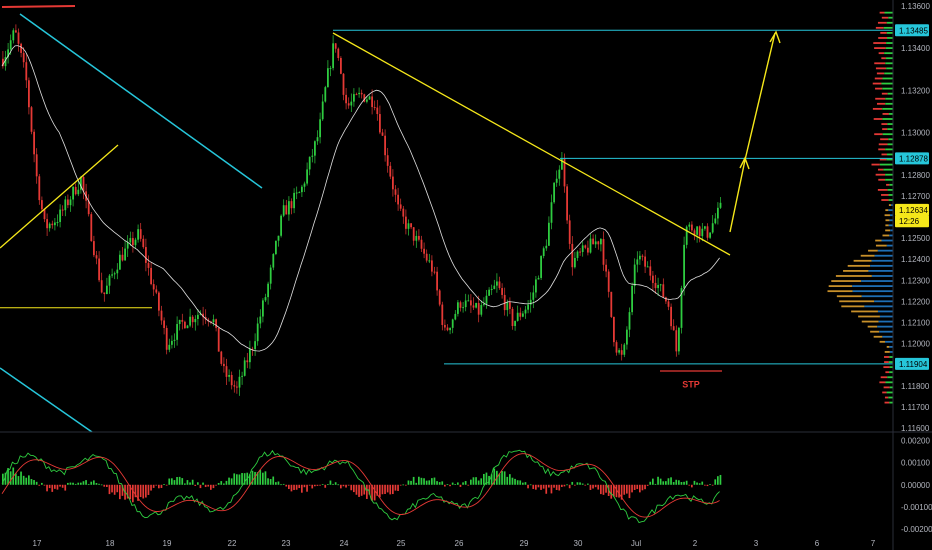  Describe the element at coordinates (167, 543) in the screenshot. I see `x-tick-label: 19` at that location.